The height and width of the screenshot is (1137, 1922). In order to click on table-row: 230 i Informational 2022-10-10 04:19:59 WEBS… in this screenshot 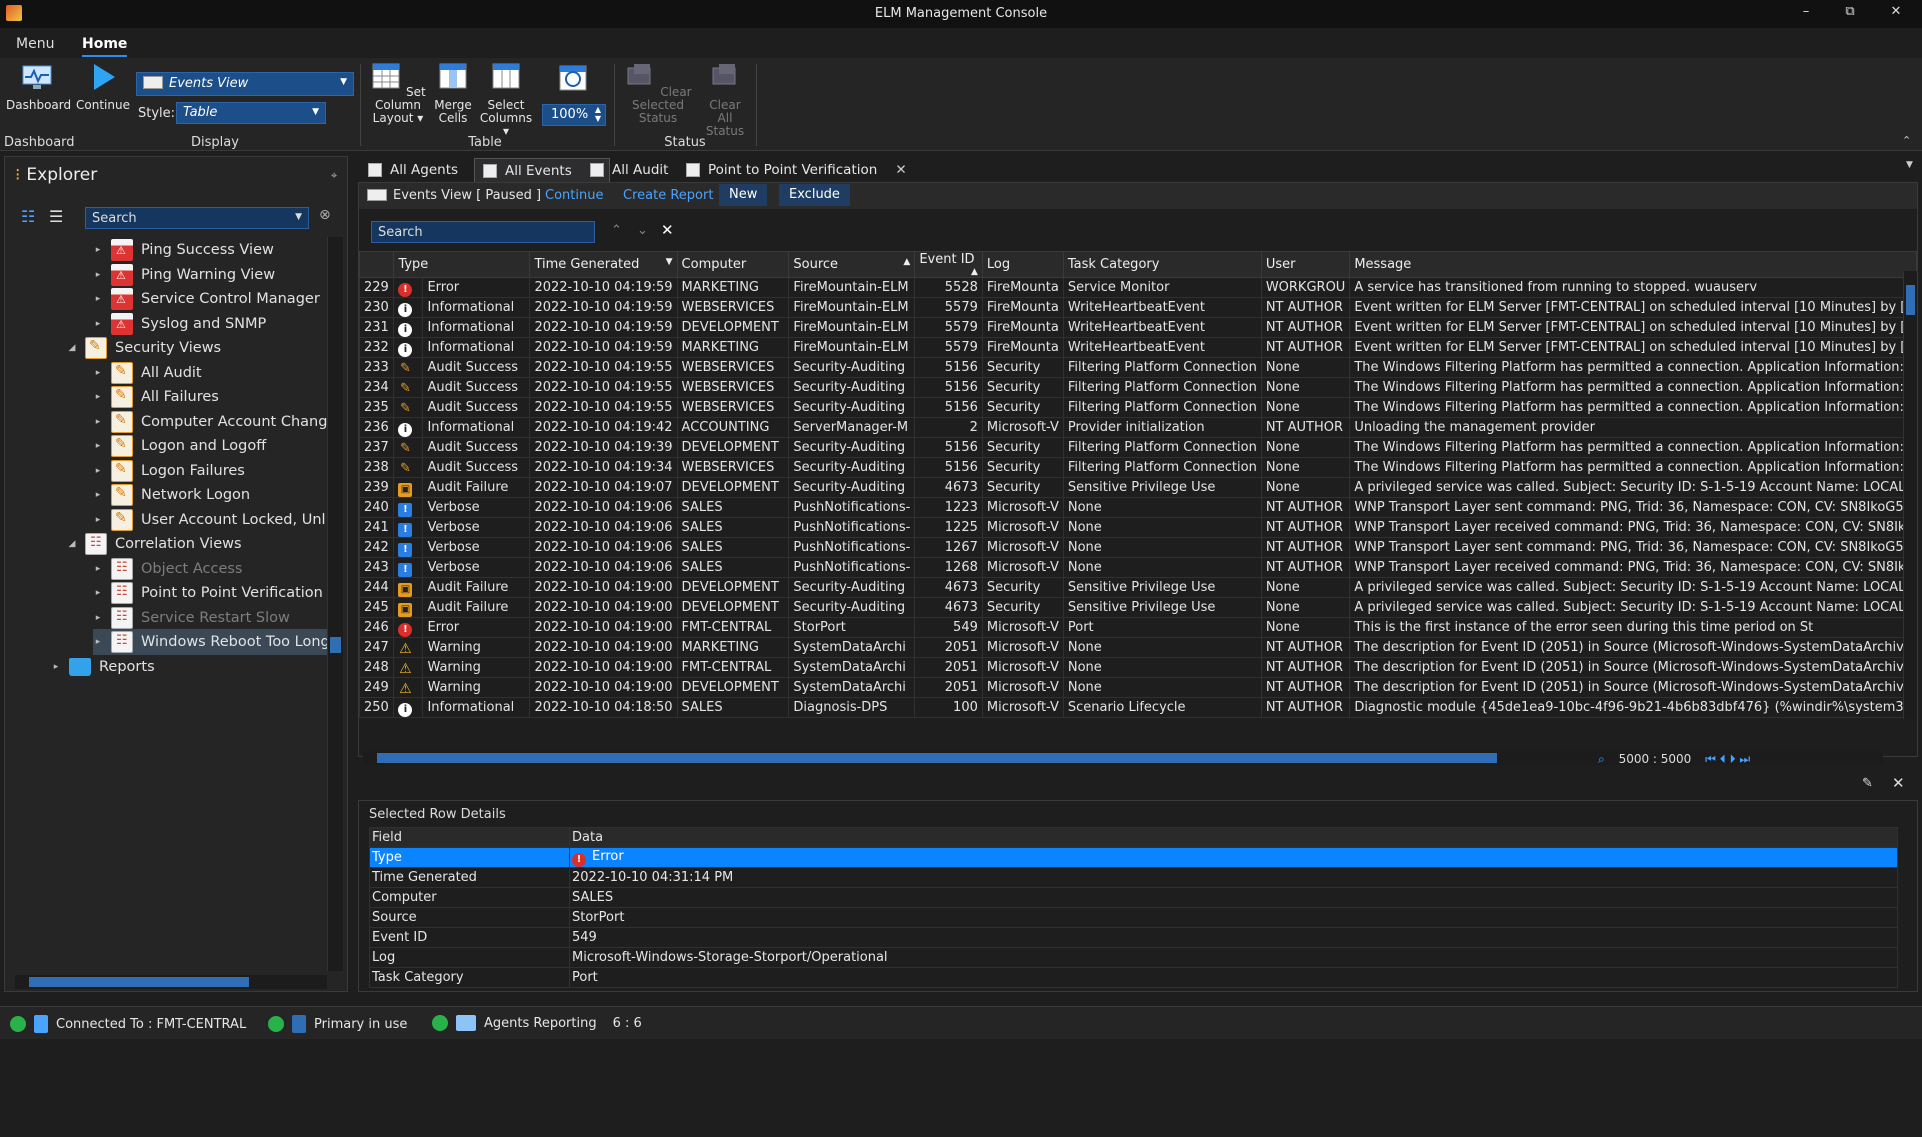, I will do `click(1137, 307)`.